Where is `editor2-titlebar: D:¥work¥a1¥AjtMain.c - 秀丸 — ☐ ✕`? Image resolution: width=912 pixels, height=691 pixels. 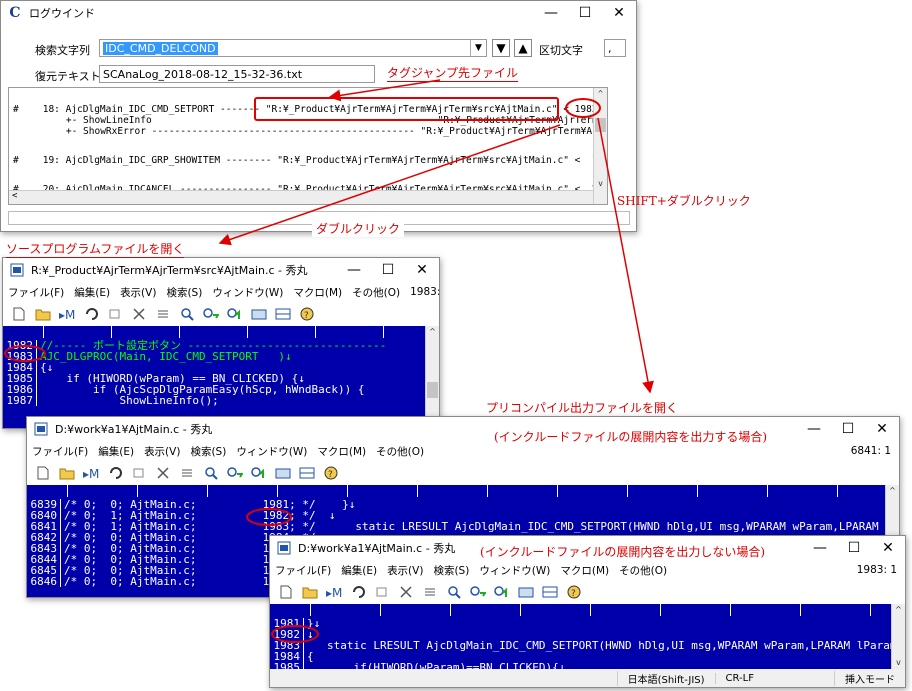 editor2-titlebar: D:¥work¥a1¥AjtMain.c - 秀丸 — ☐ ✕ is located at coordinates (463, 429).